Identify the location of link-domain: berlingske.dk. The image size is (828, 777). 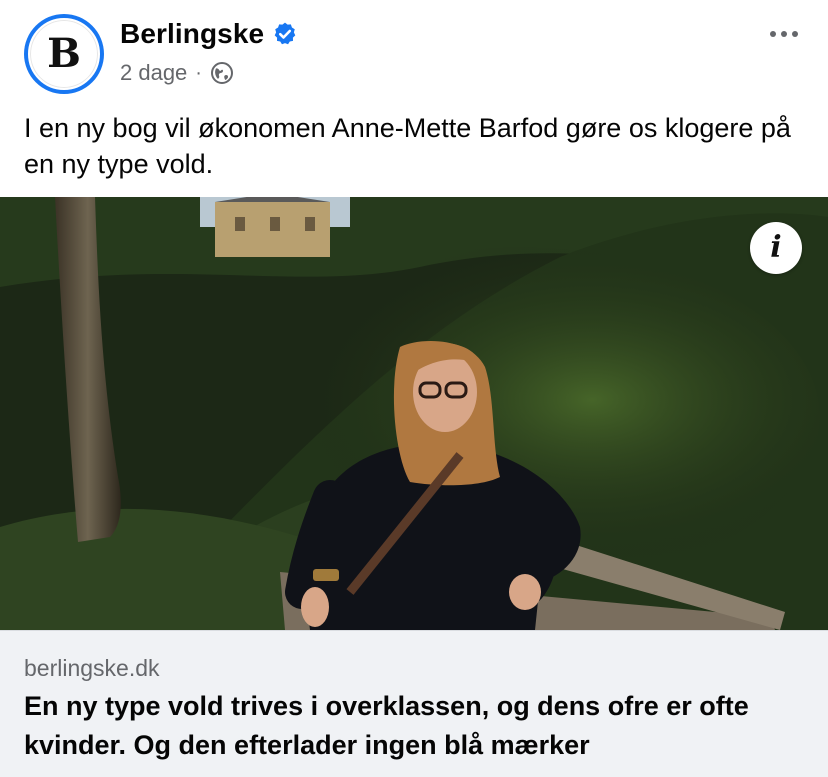
(92, 668).